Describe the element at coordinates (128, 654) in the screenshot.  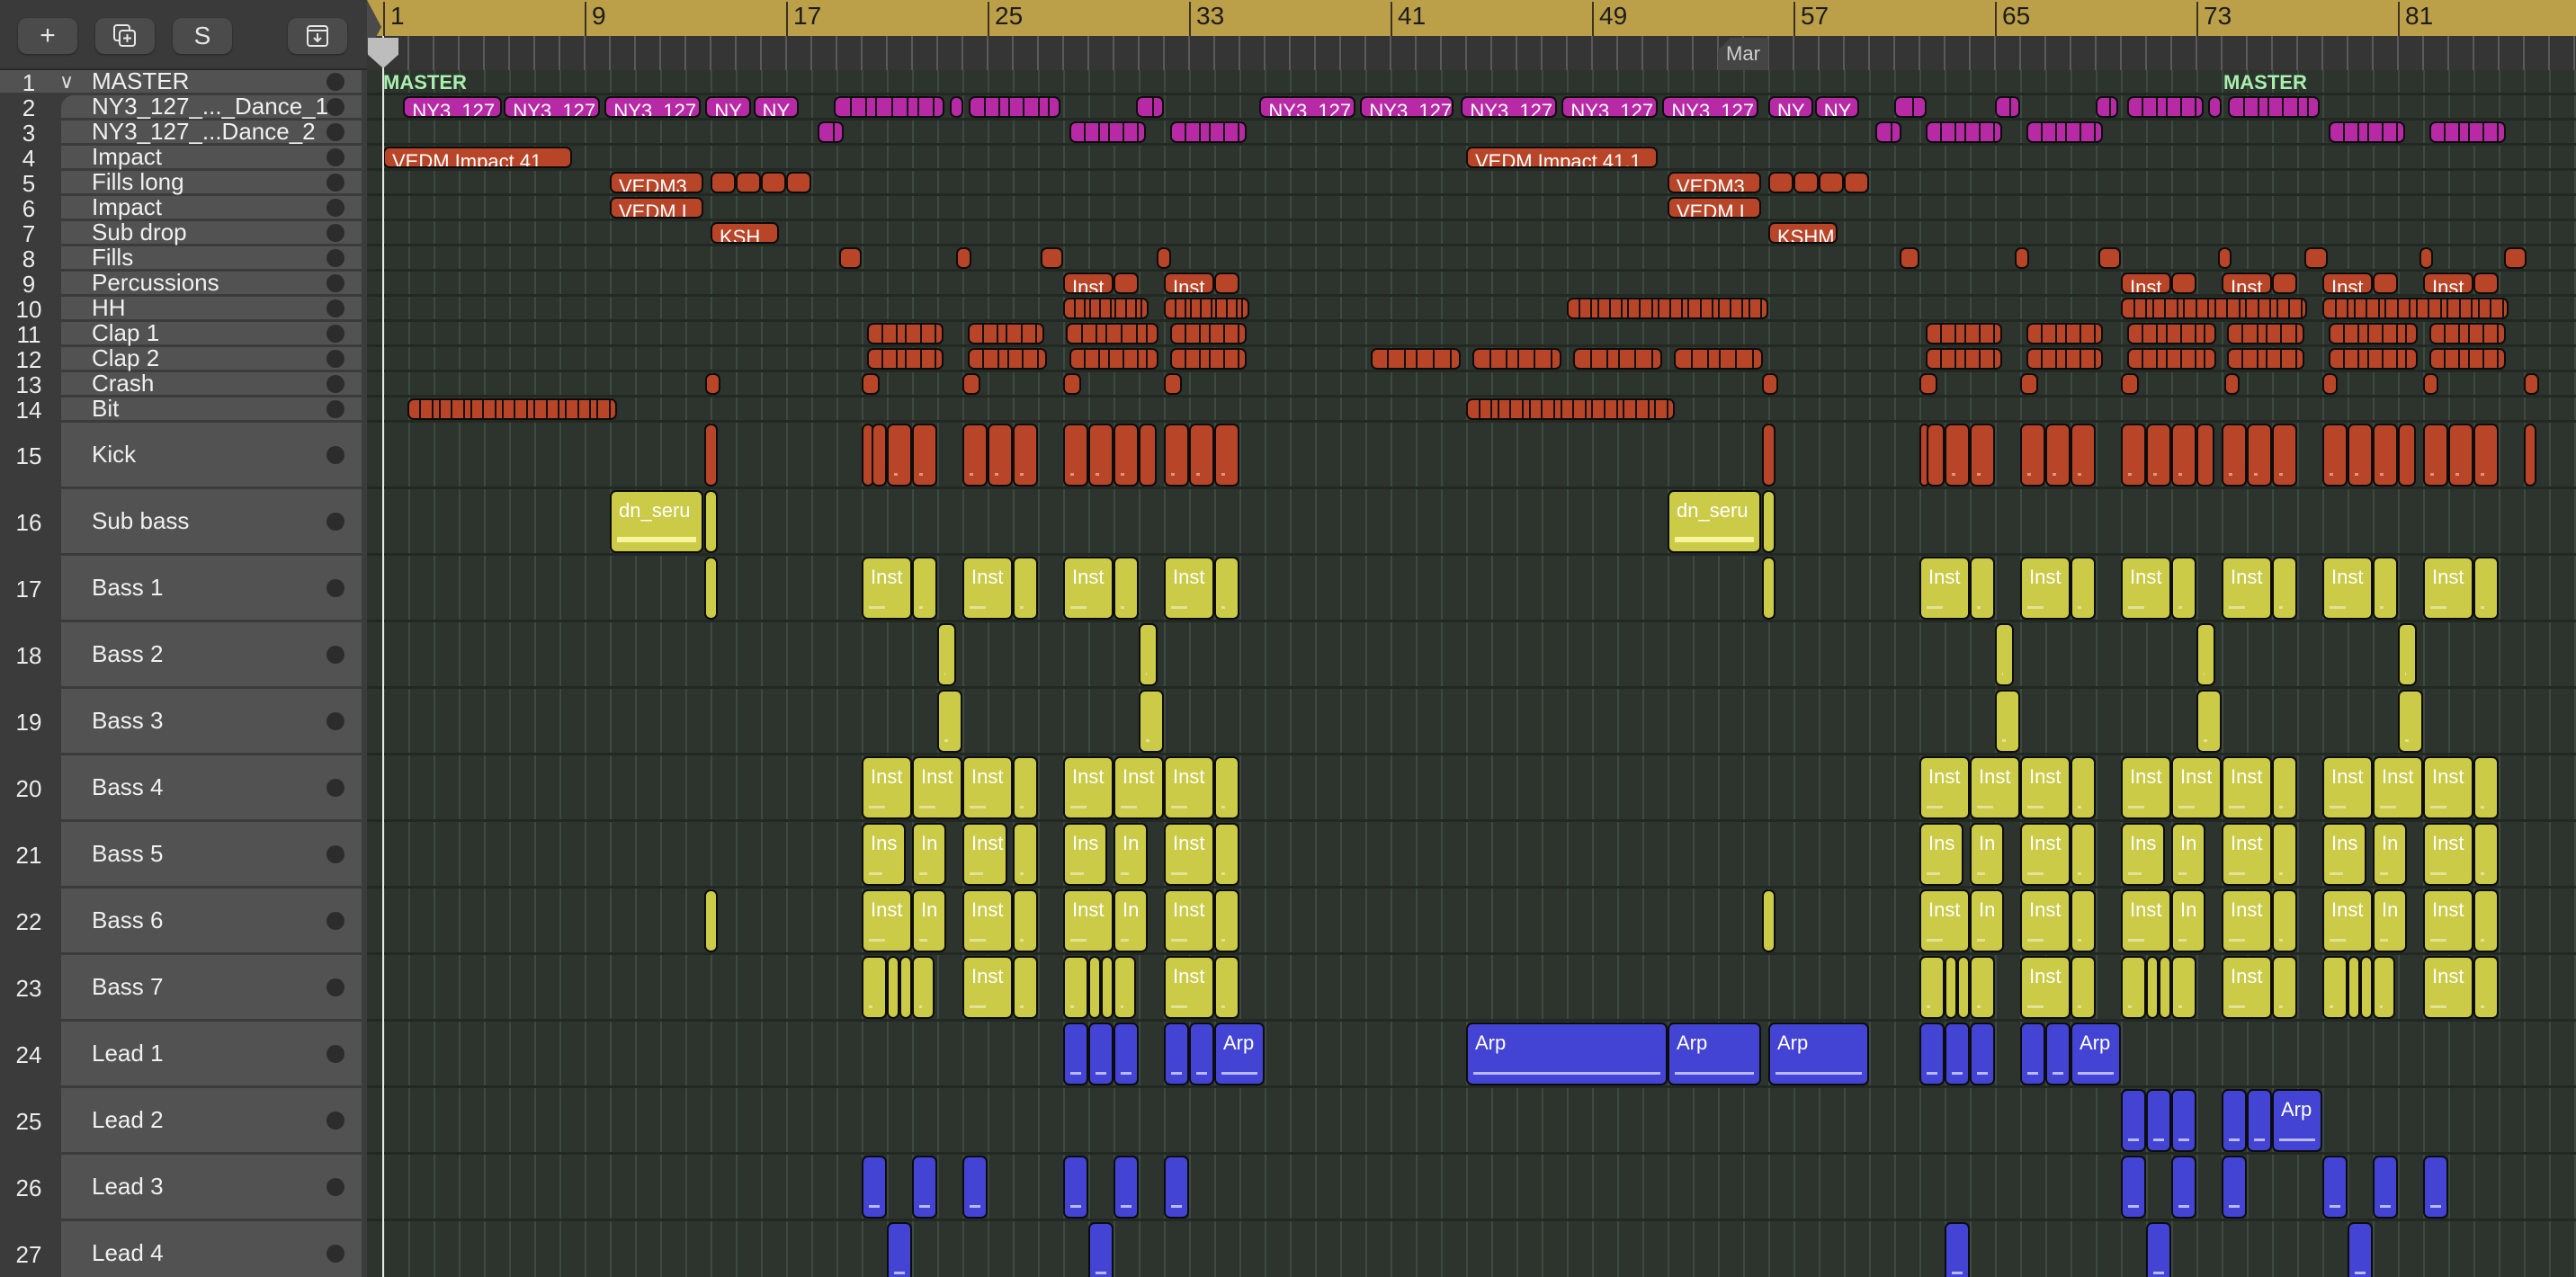
I see `track-name: Bass 2` at that location.